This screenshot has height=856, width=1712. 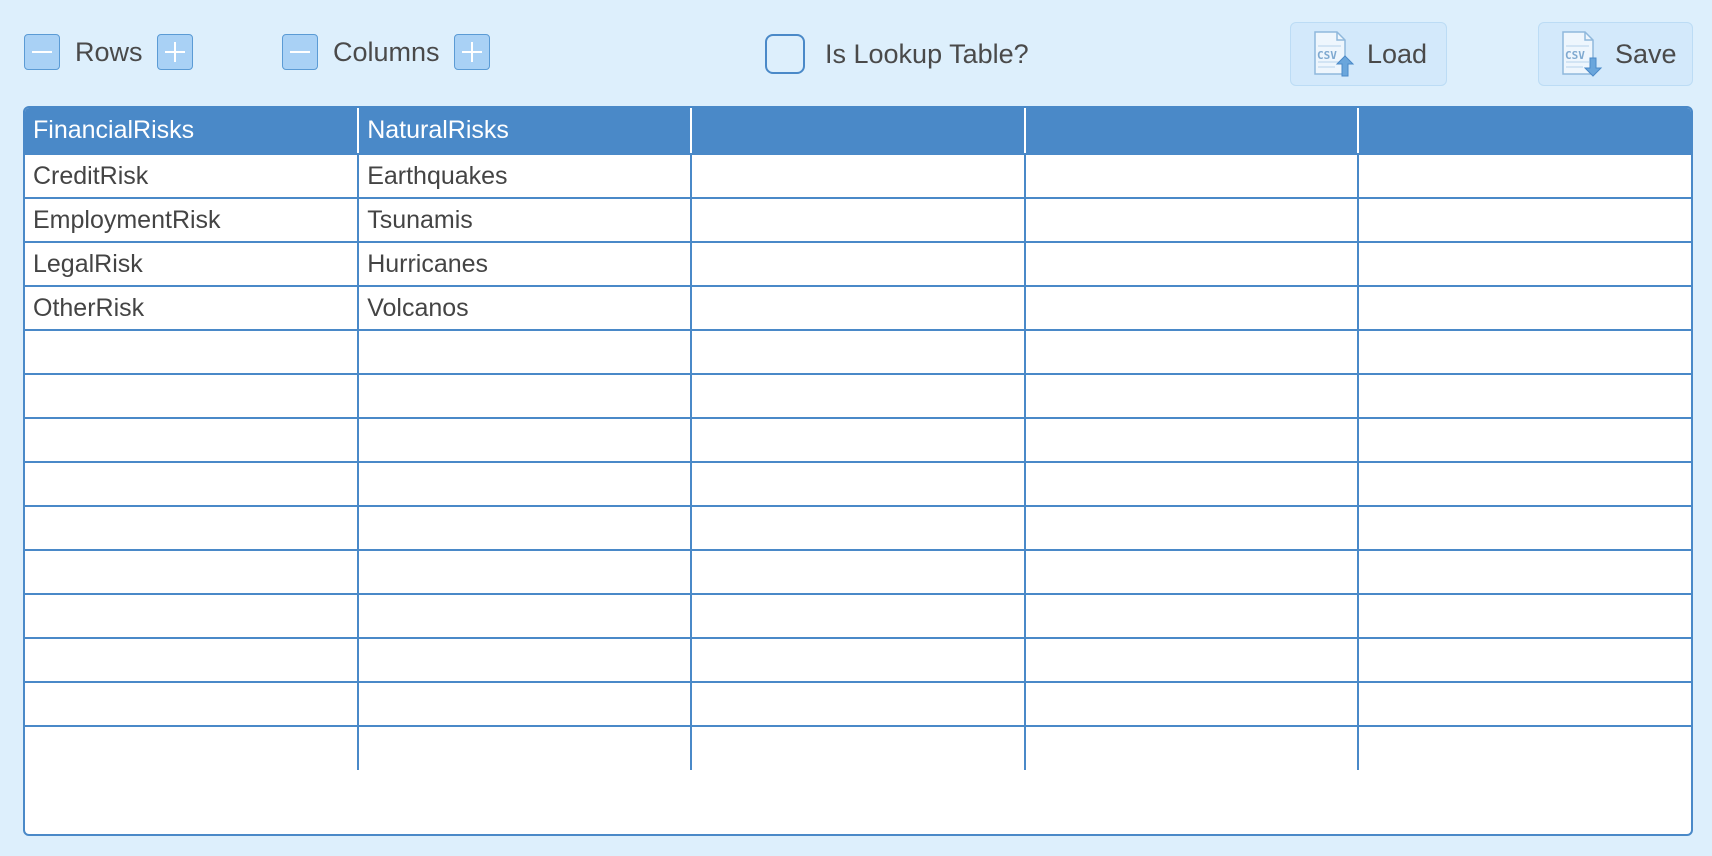 I want to click on columns-stepper: Columns, so click(x=386, y=52).